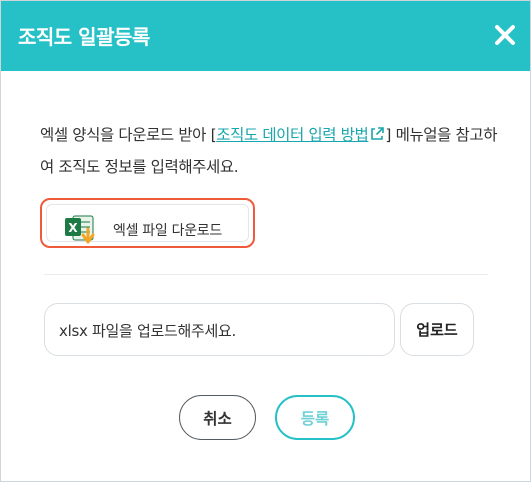 The width and height of the screenshot is (531, 482). I want to click on svg-text: X, so click(73, 228).